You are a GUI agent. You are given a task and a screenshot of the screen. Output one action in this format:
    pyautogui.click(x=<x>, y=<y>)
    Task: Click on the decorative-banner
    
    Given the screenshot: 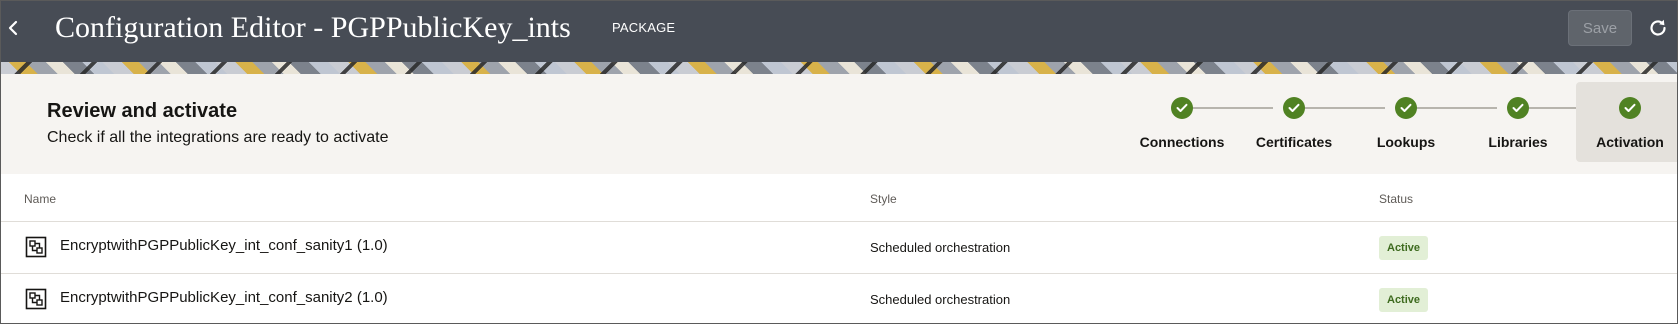 What is the action you would take?
    pyautogui.click(x=839, y=68)
    